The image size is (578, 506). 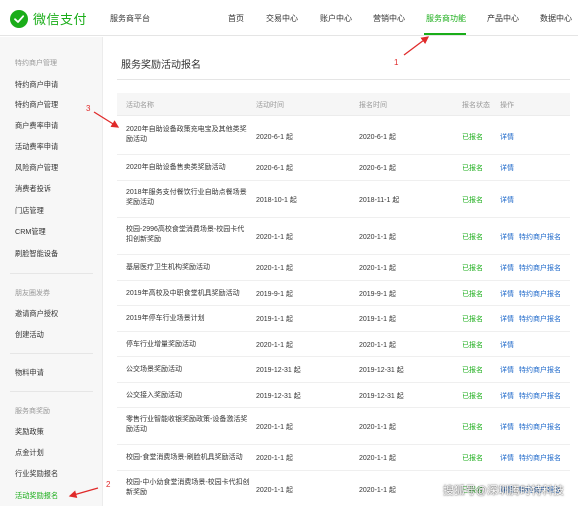 I want to click on activity-name: 校园-2996高校食堂消费场景-校园卡代扣创新奖励, so click(x=185, y=234).